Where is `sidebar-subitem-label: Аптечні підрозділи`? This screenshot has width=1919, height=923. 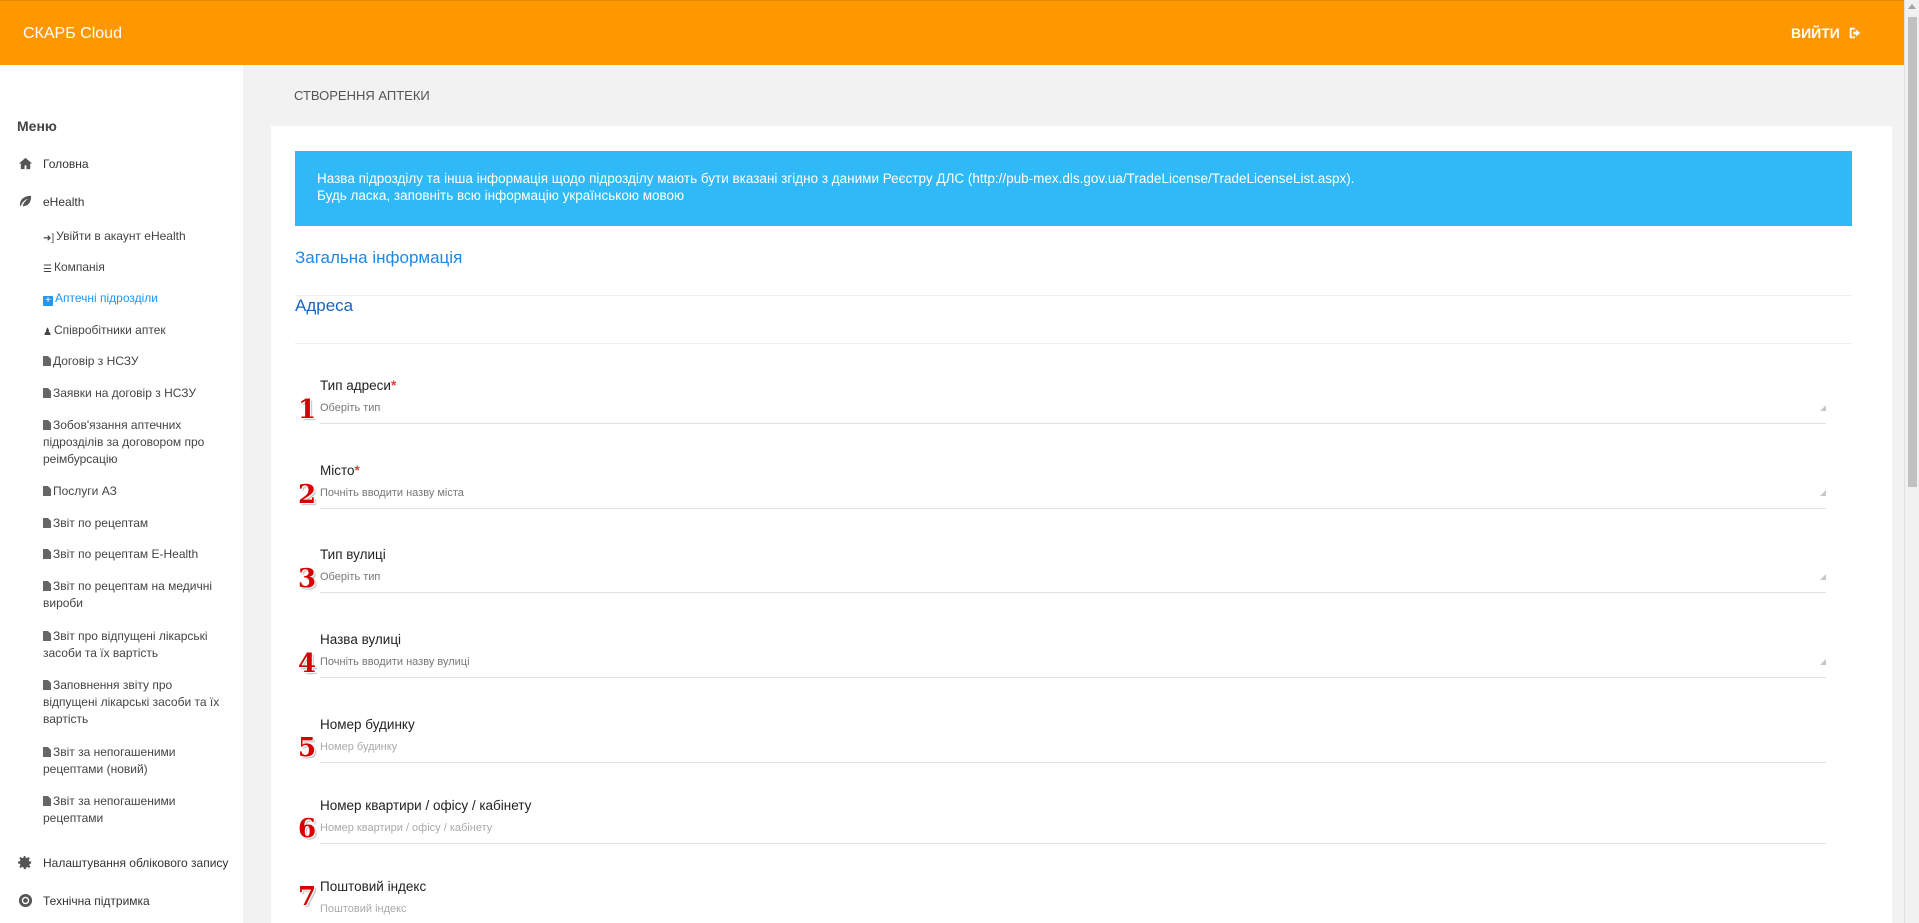 sidebar-subitem-label: Аптечні підрозділи is located at coordinates (107, 298).